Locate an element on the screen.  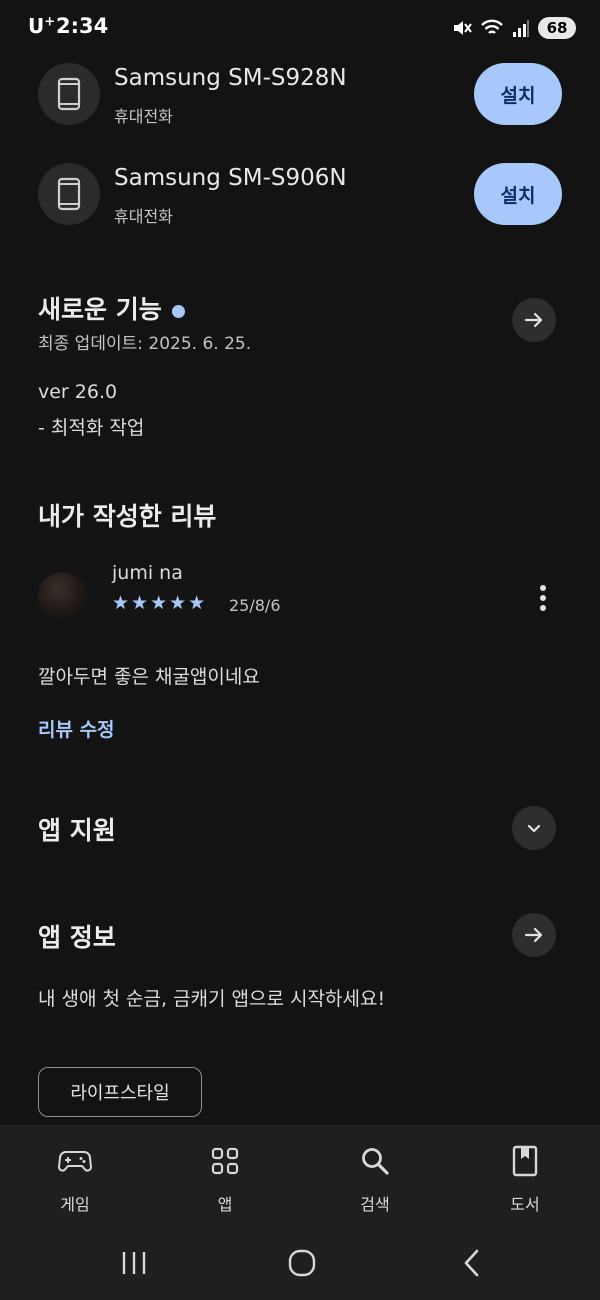
chevron-down-icon is located at coordinates (534, 828).